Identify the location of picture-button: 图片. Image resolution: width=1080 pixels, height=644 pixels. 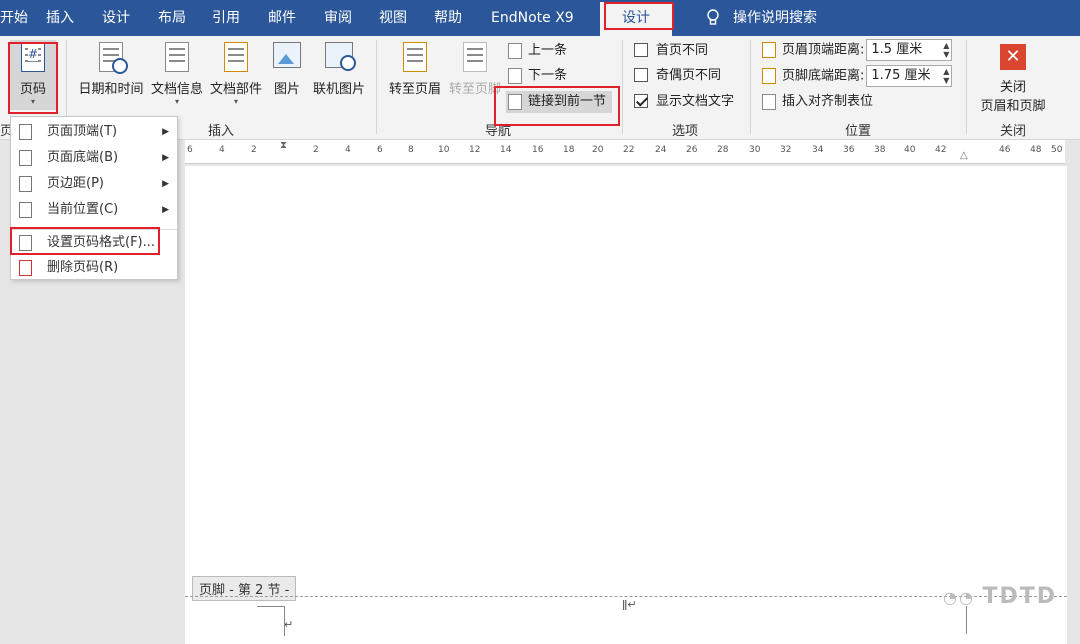
(287, 68).